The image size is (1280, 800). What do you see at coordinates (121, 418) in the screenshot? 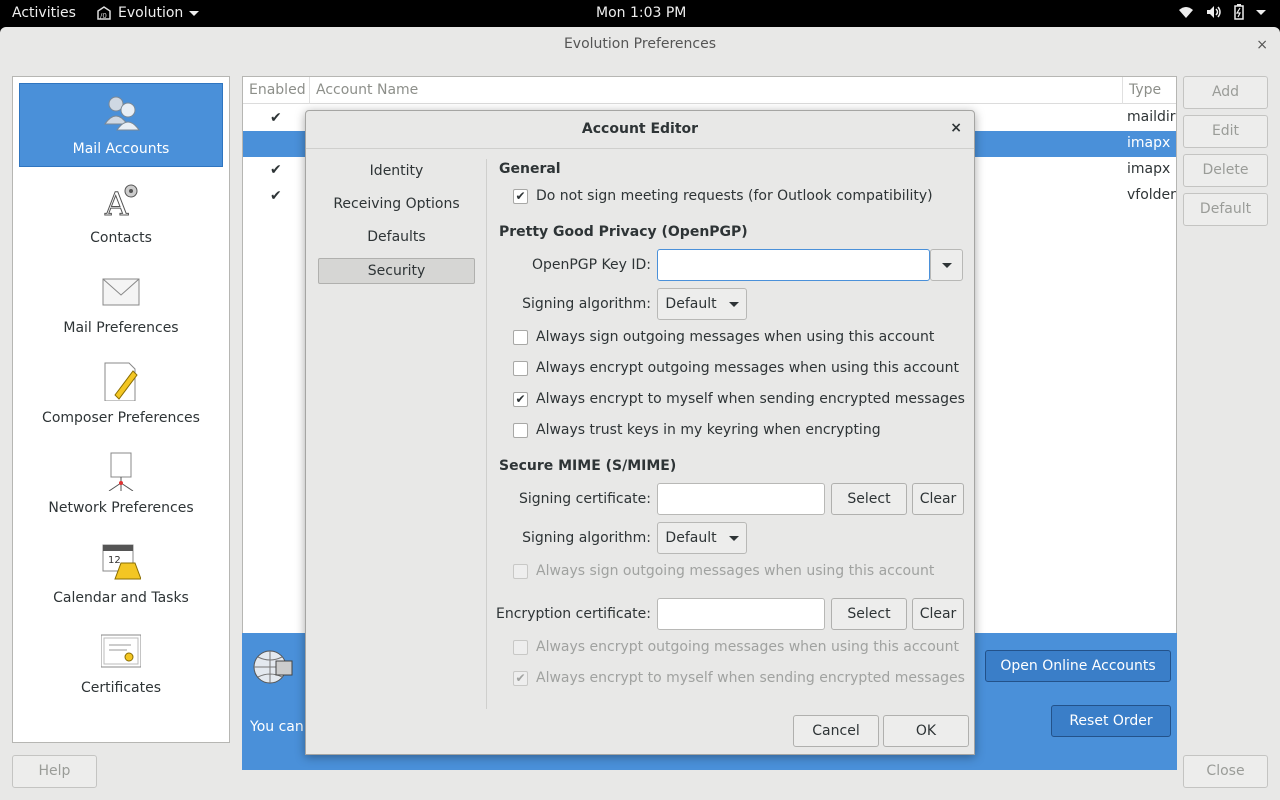
I see `sidebar-item-label: Composer Preferences` at bounding box center [121, 418].